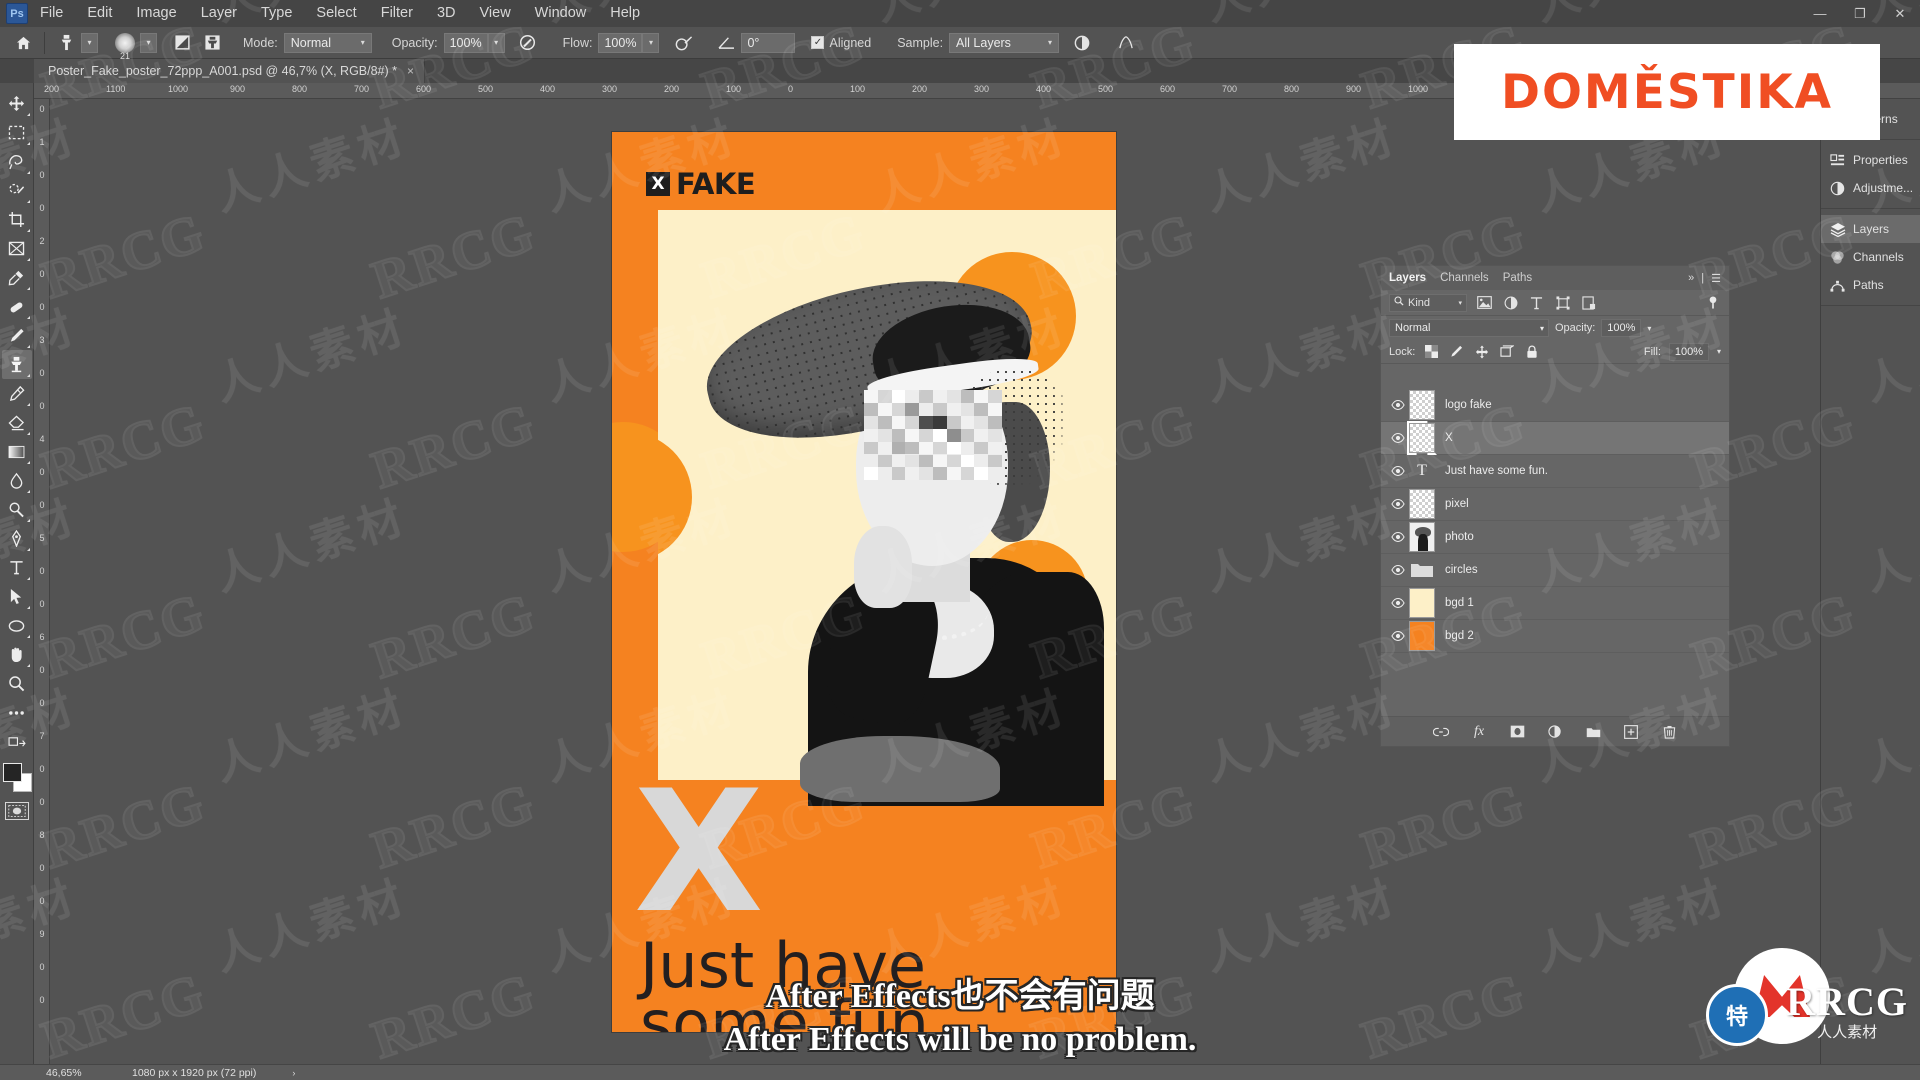 This screenshot has height=1080, width=1920. I want to click on foreground-color-swatch, so click(12, 772).